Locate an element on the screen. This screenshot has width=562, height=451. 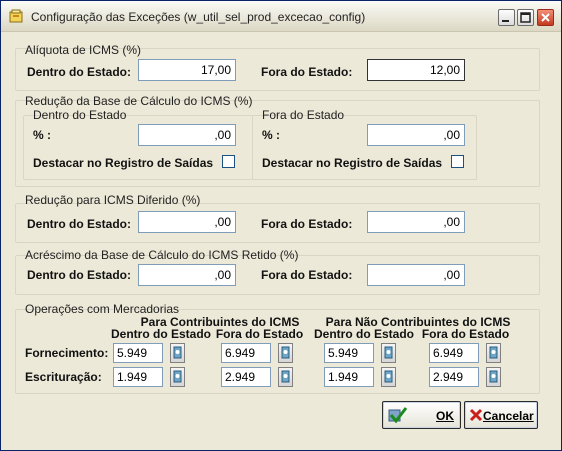
reducao-title: Redução da Base de Cálculo do ICMS (%) is located at coordinates (139, 101).